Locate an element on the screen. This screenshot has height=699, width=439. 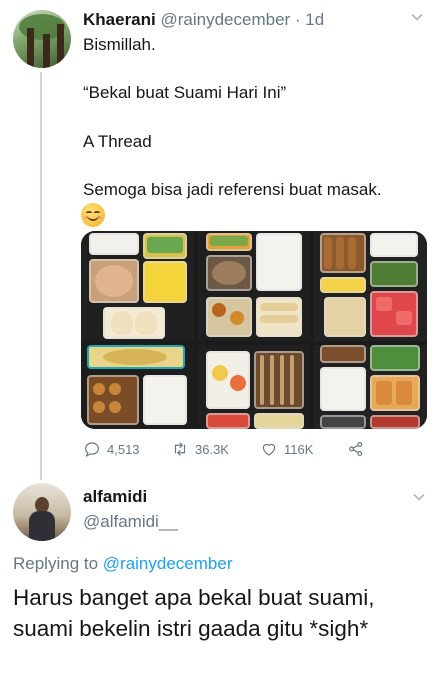
replying-to-mention: @rainydecember is located at coordinates (168, 563).